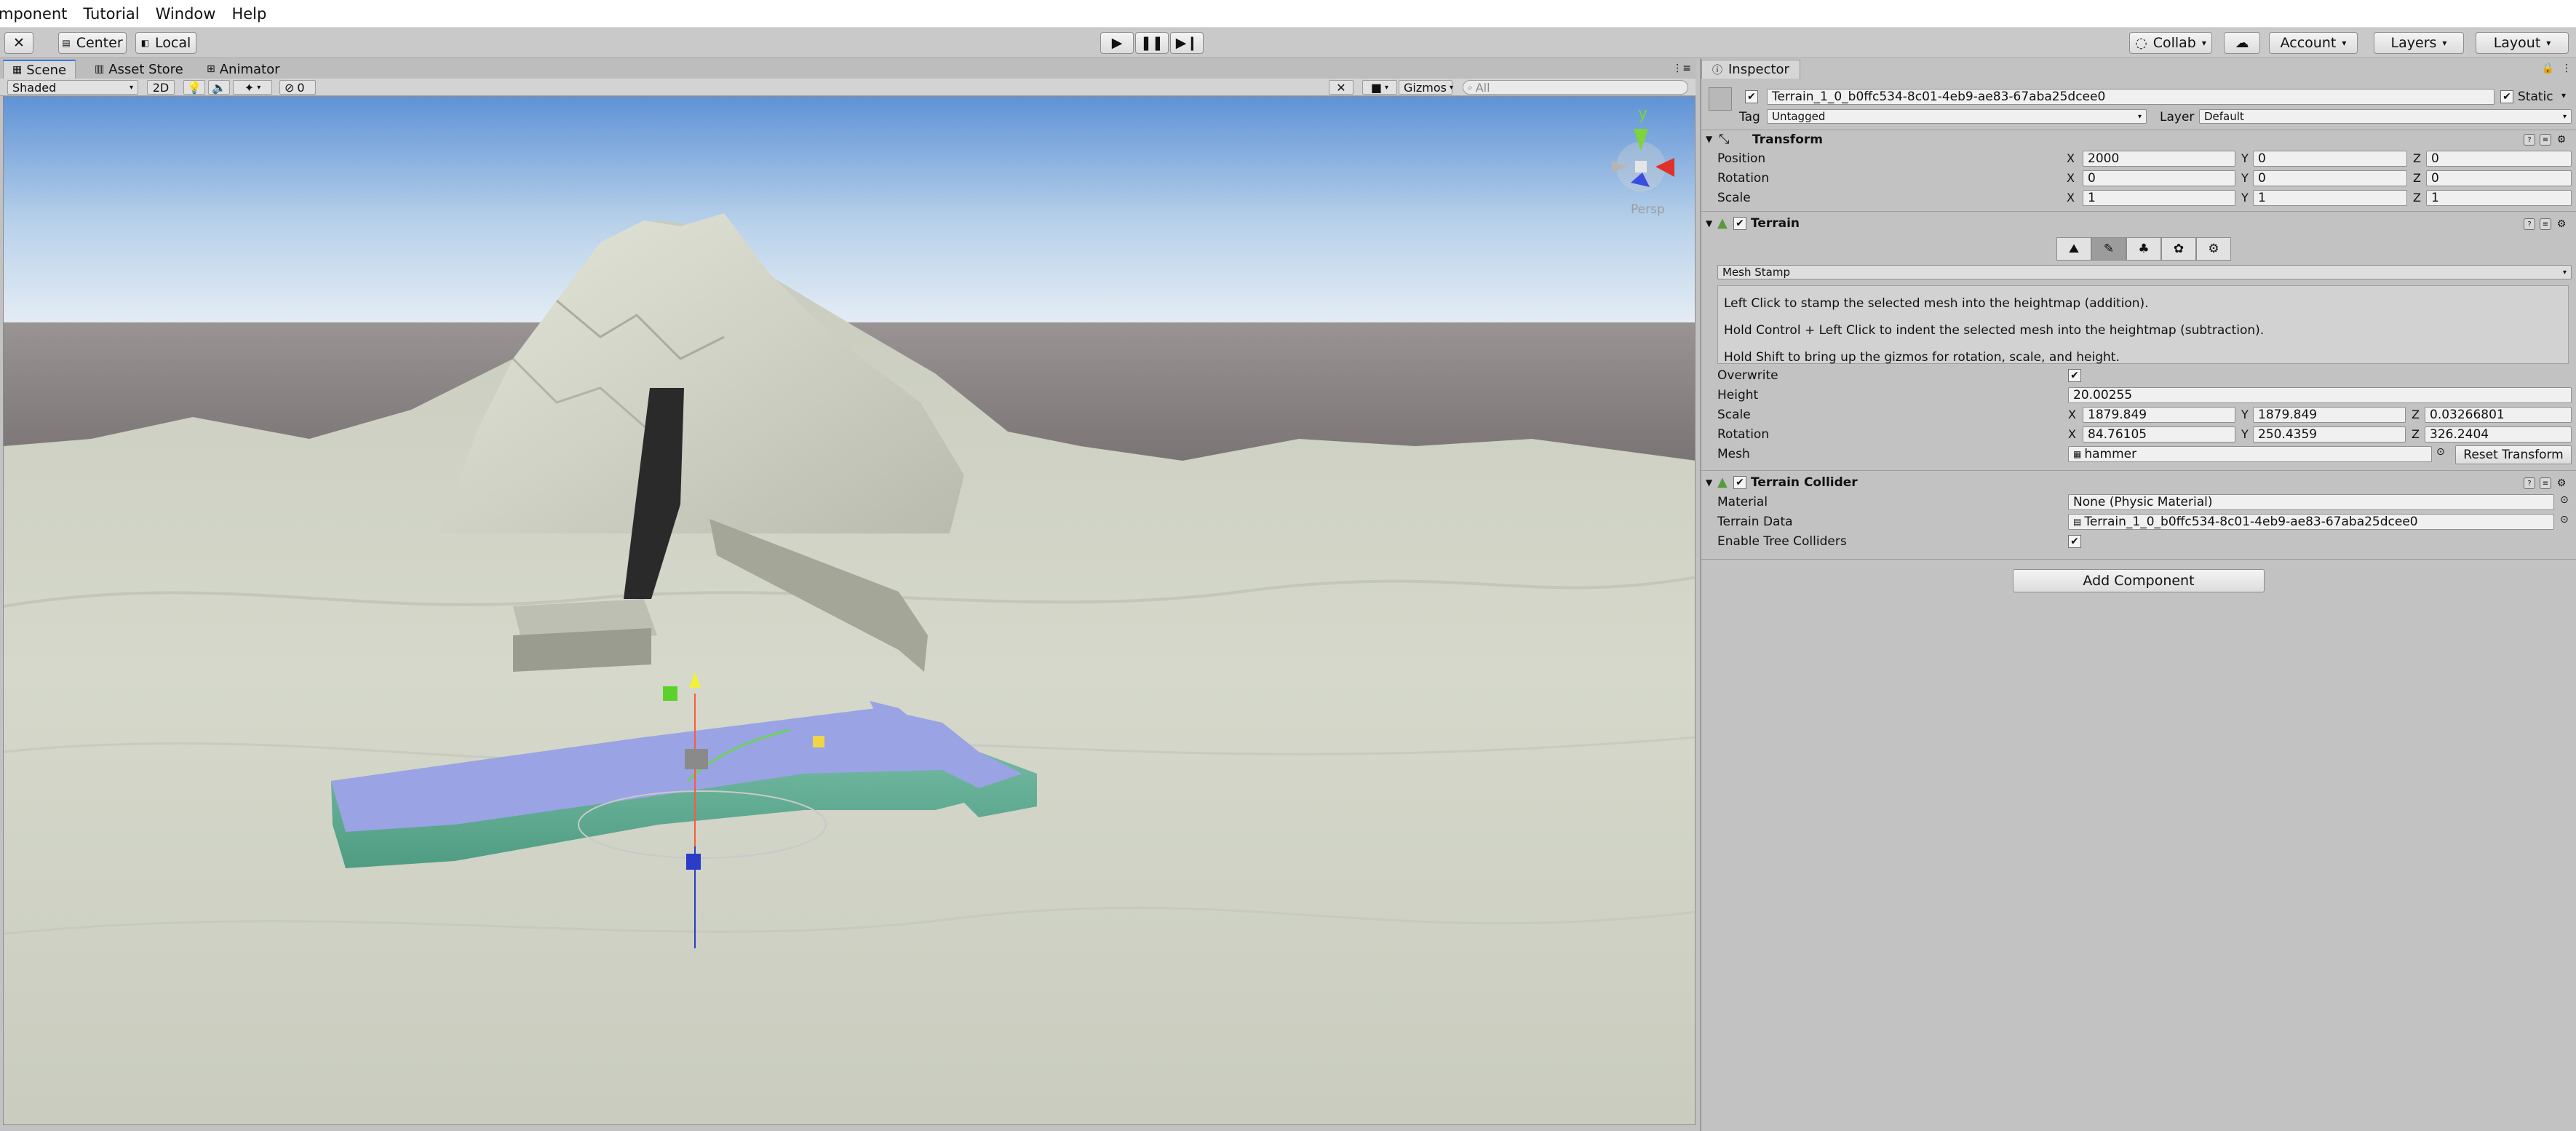 This screenshot has width=2576, height=1131. I want to click on layout-dropdown: Layout ▾, so click(2522, 43).